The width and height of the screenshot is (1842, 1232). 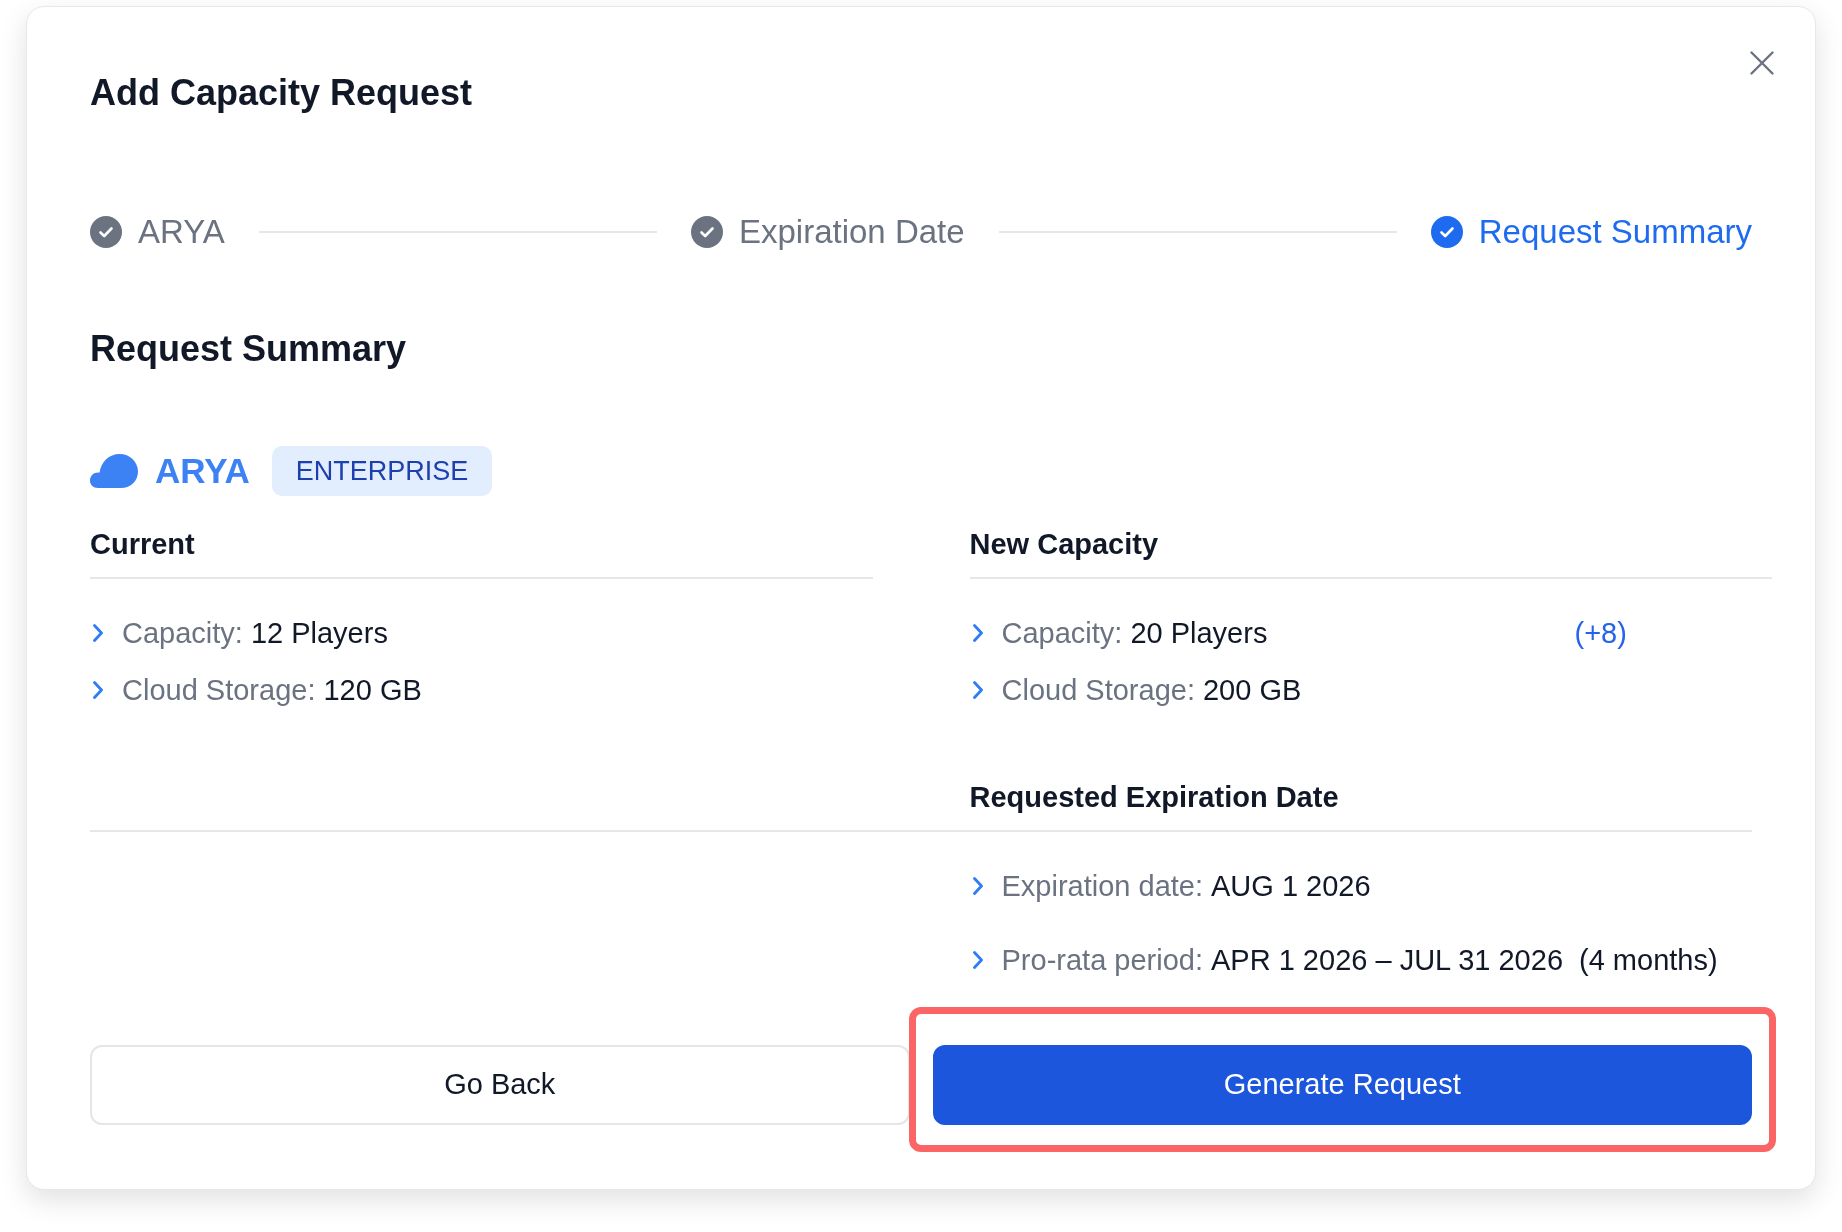 I want to click on column-heading: New Capacity, so click(x=1064, y=544).